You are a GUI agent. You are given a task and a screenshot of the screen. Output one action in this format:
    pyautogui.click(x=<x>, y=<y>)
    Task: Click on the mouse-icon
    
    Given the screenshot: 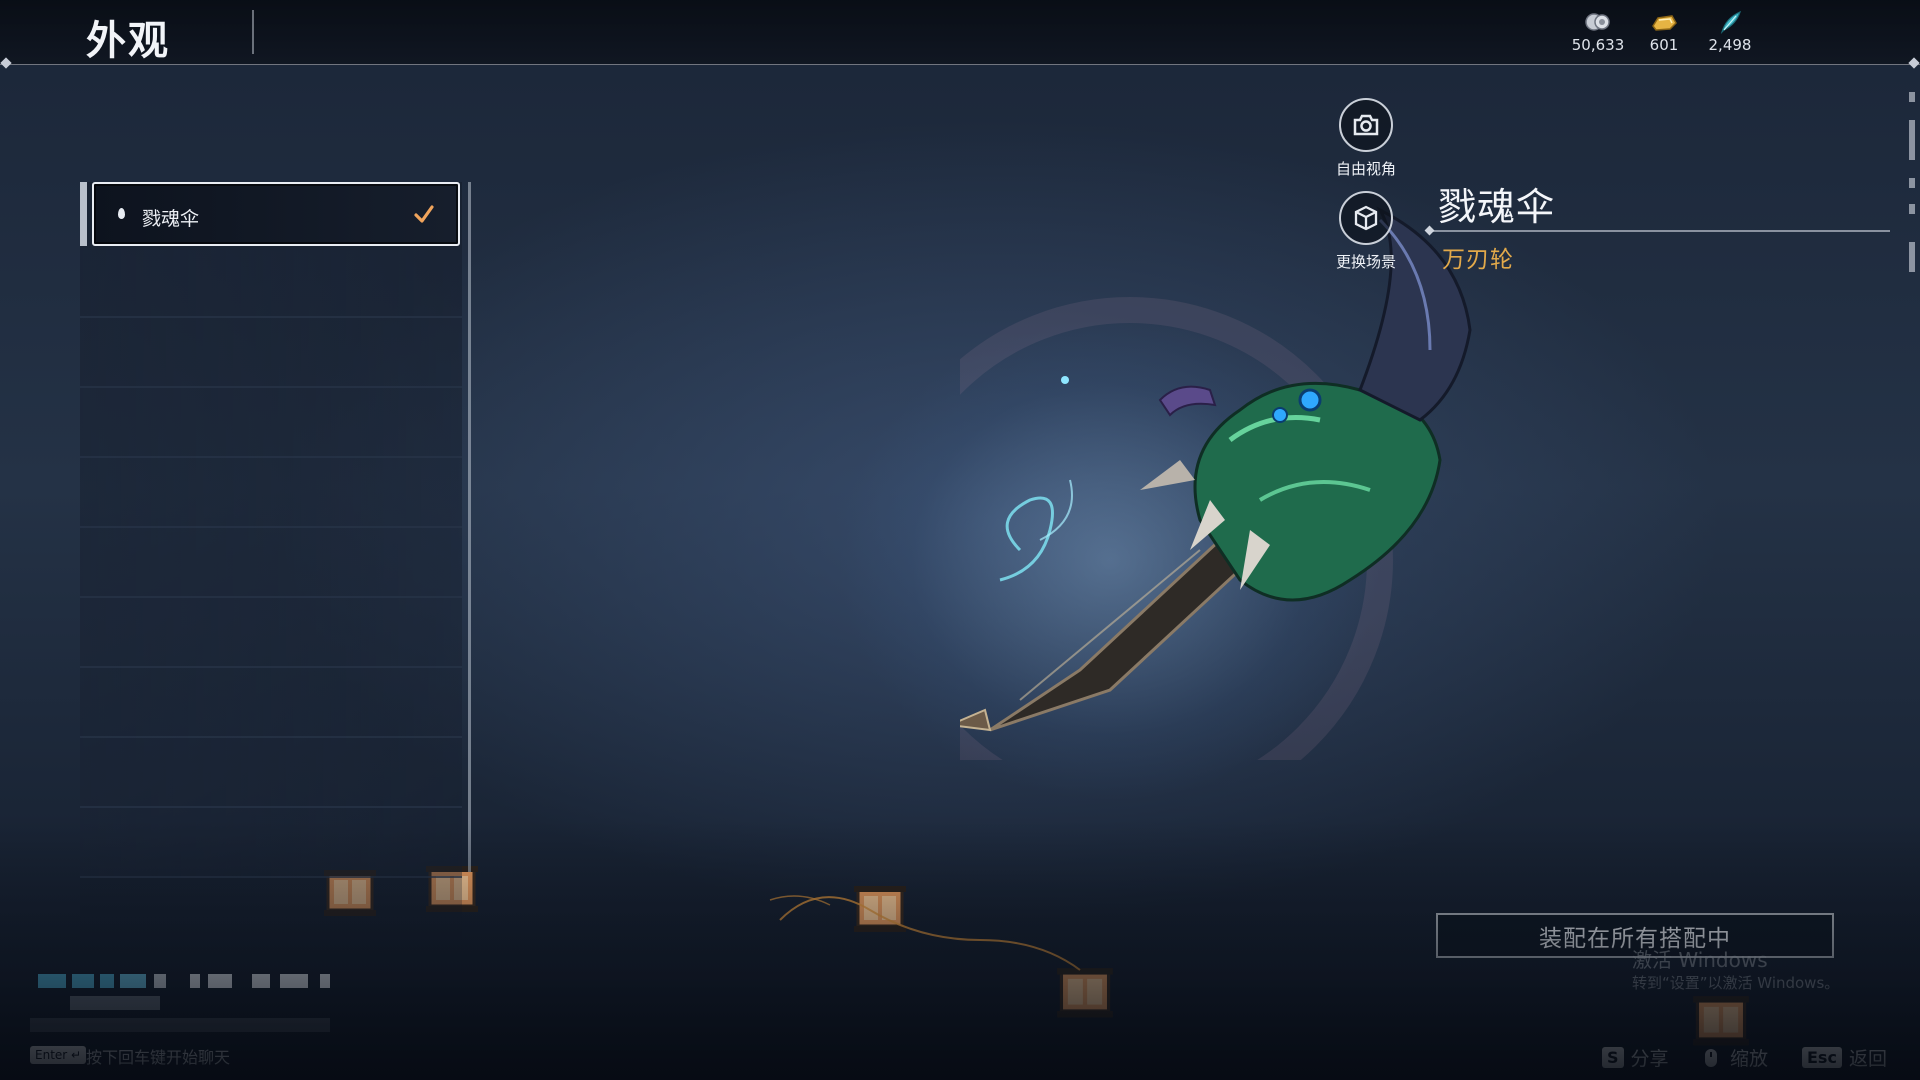 What is the action you would take?
    pyautogui.click(x=1711, y=1057)
    